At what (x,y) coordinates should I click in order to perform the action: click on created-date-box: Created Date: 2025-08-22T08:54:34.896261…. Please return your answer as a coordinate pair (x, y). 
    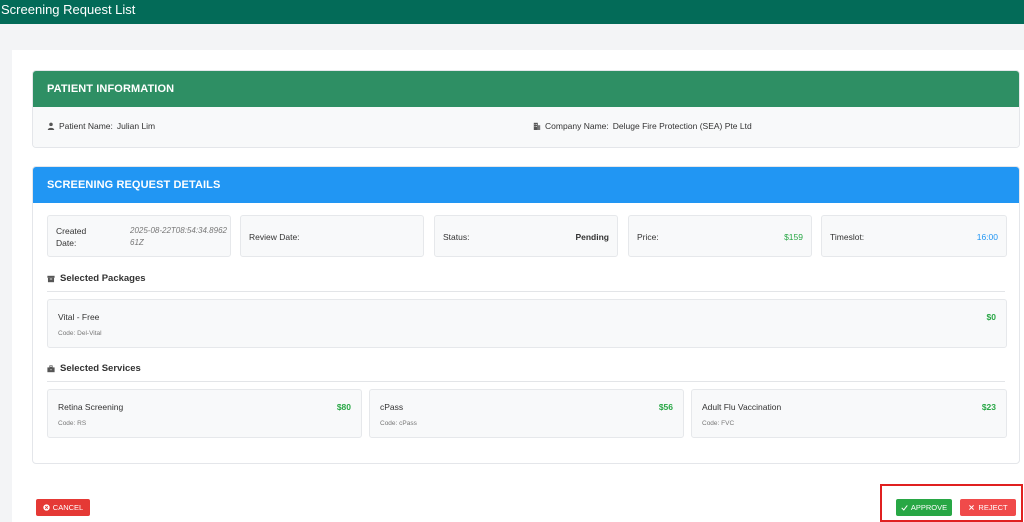
    Looking at the image, I should click on (139, 236).